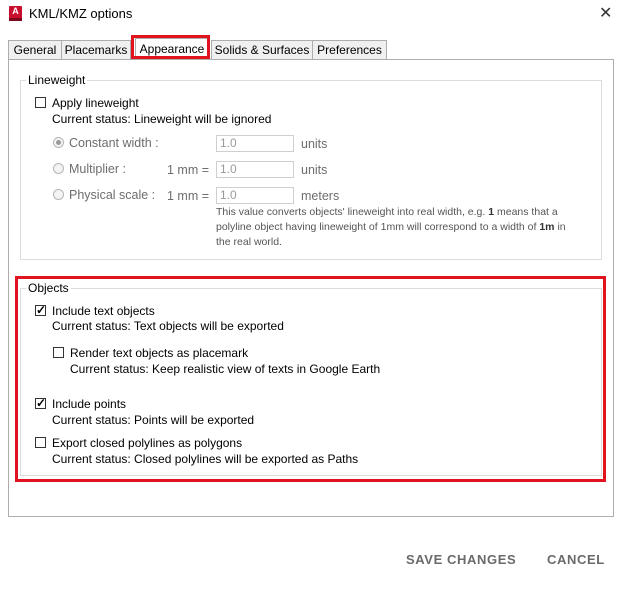 Image resolution: width=623 pixels, height=589 pixels. Describe the element at coordinates (320, 196) in the screenshot. I see `physical-scale-unit: meters` at that location.